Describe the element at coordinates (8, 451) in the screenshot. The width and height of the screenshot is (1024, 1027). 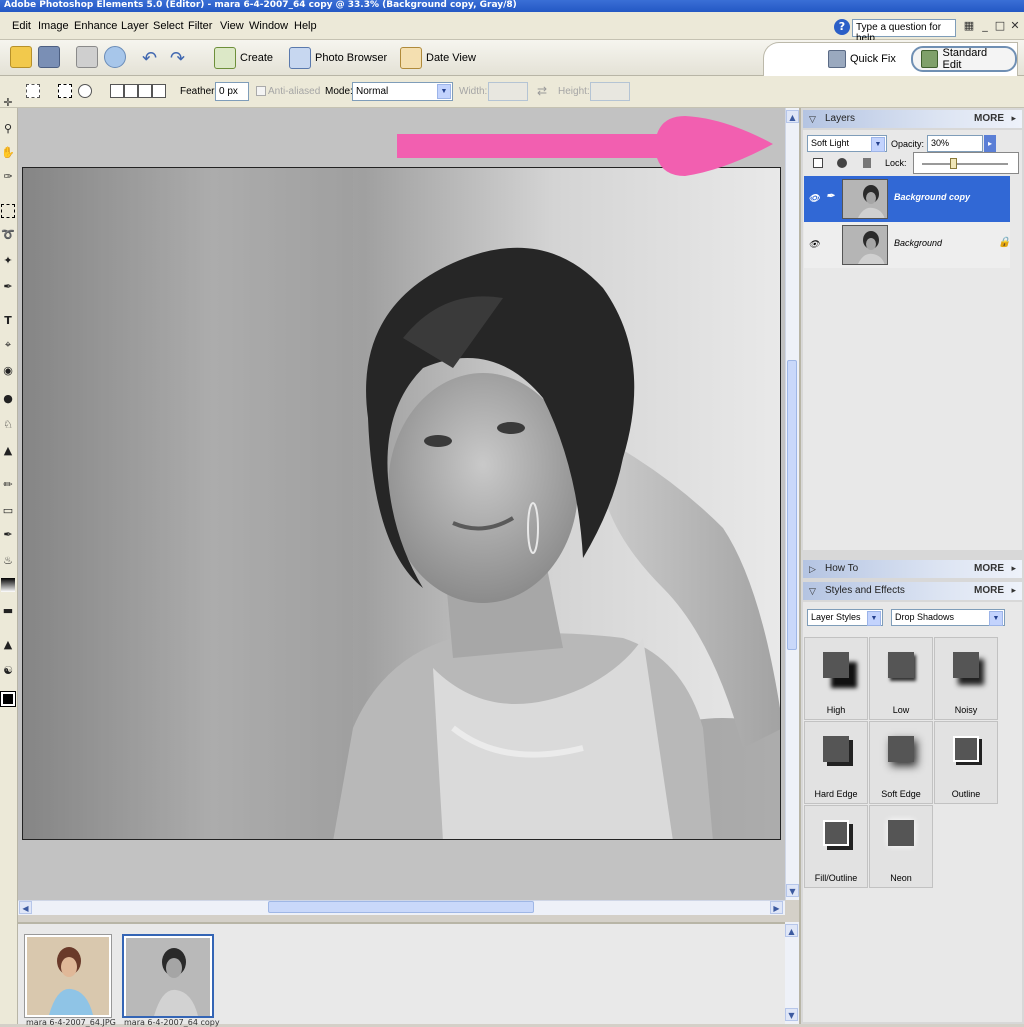
I see `stamp-tool-icon: ▲` at that location.